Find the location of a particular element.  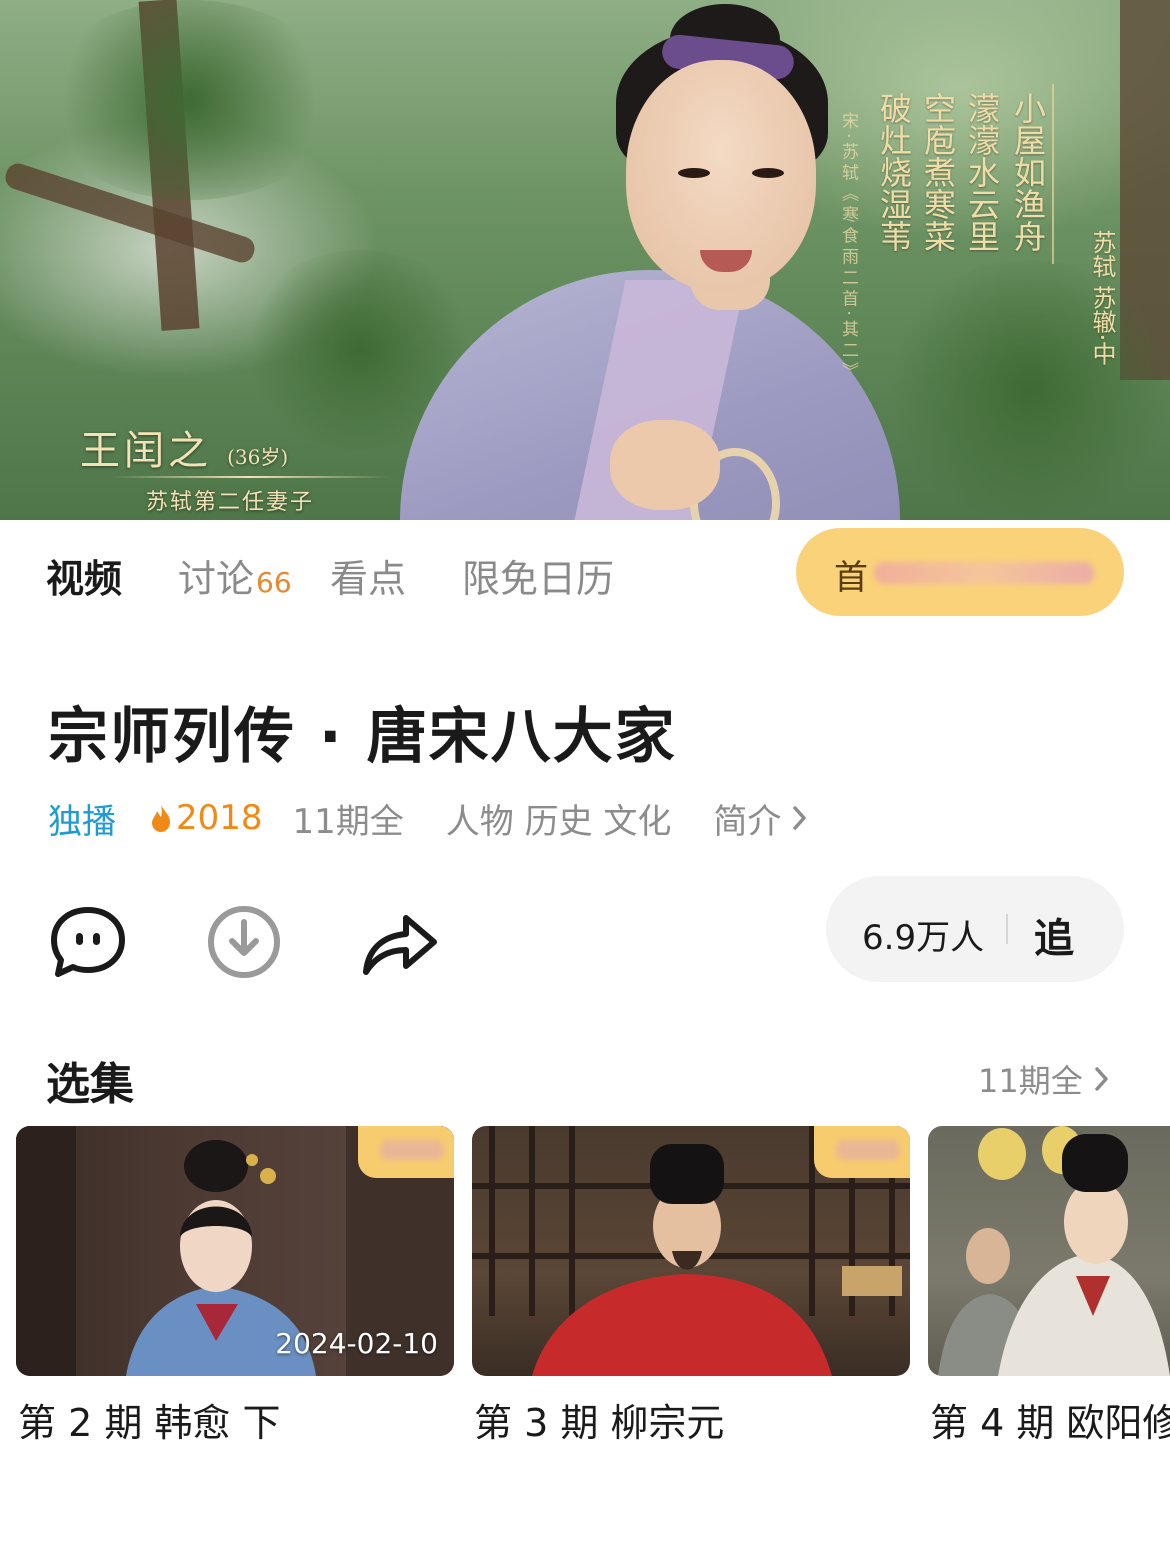

all-episodes-link: 11期全 is located at coordinates (1044, 1079).